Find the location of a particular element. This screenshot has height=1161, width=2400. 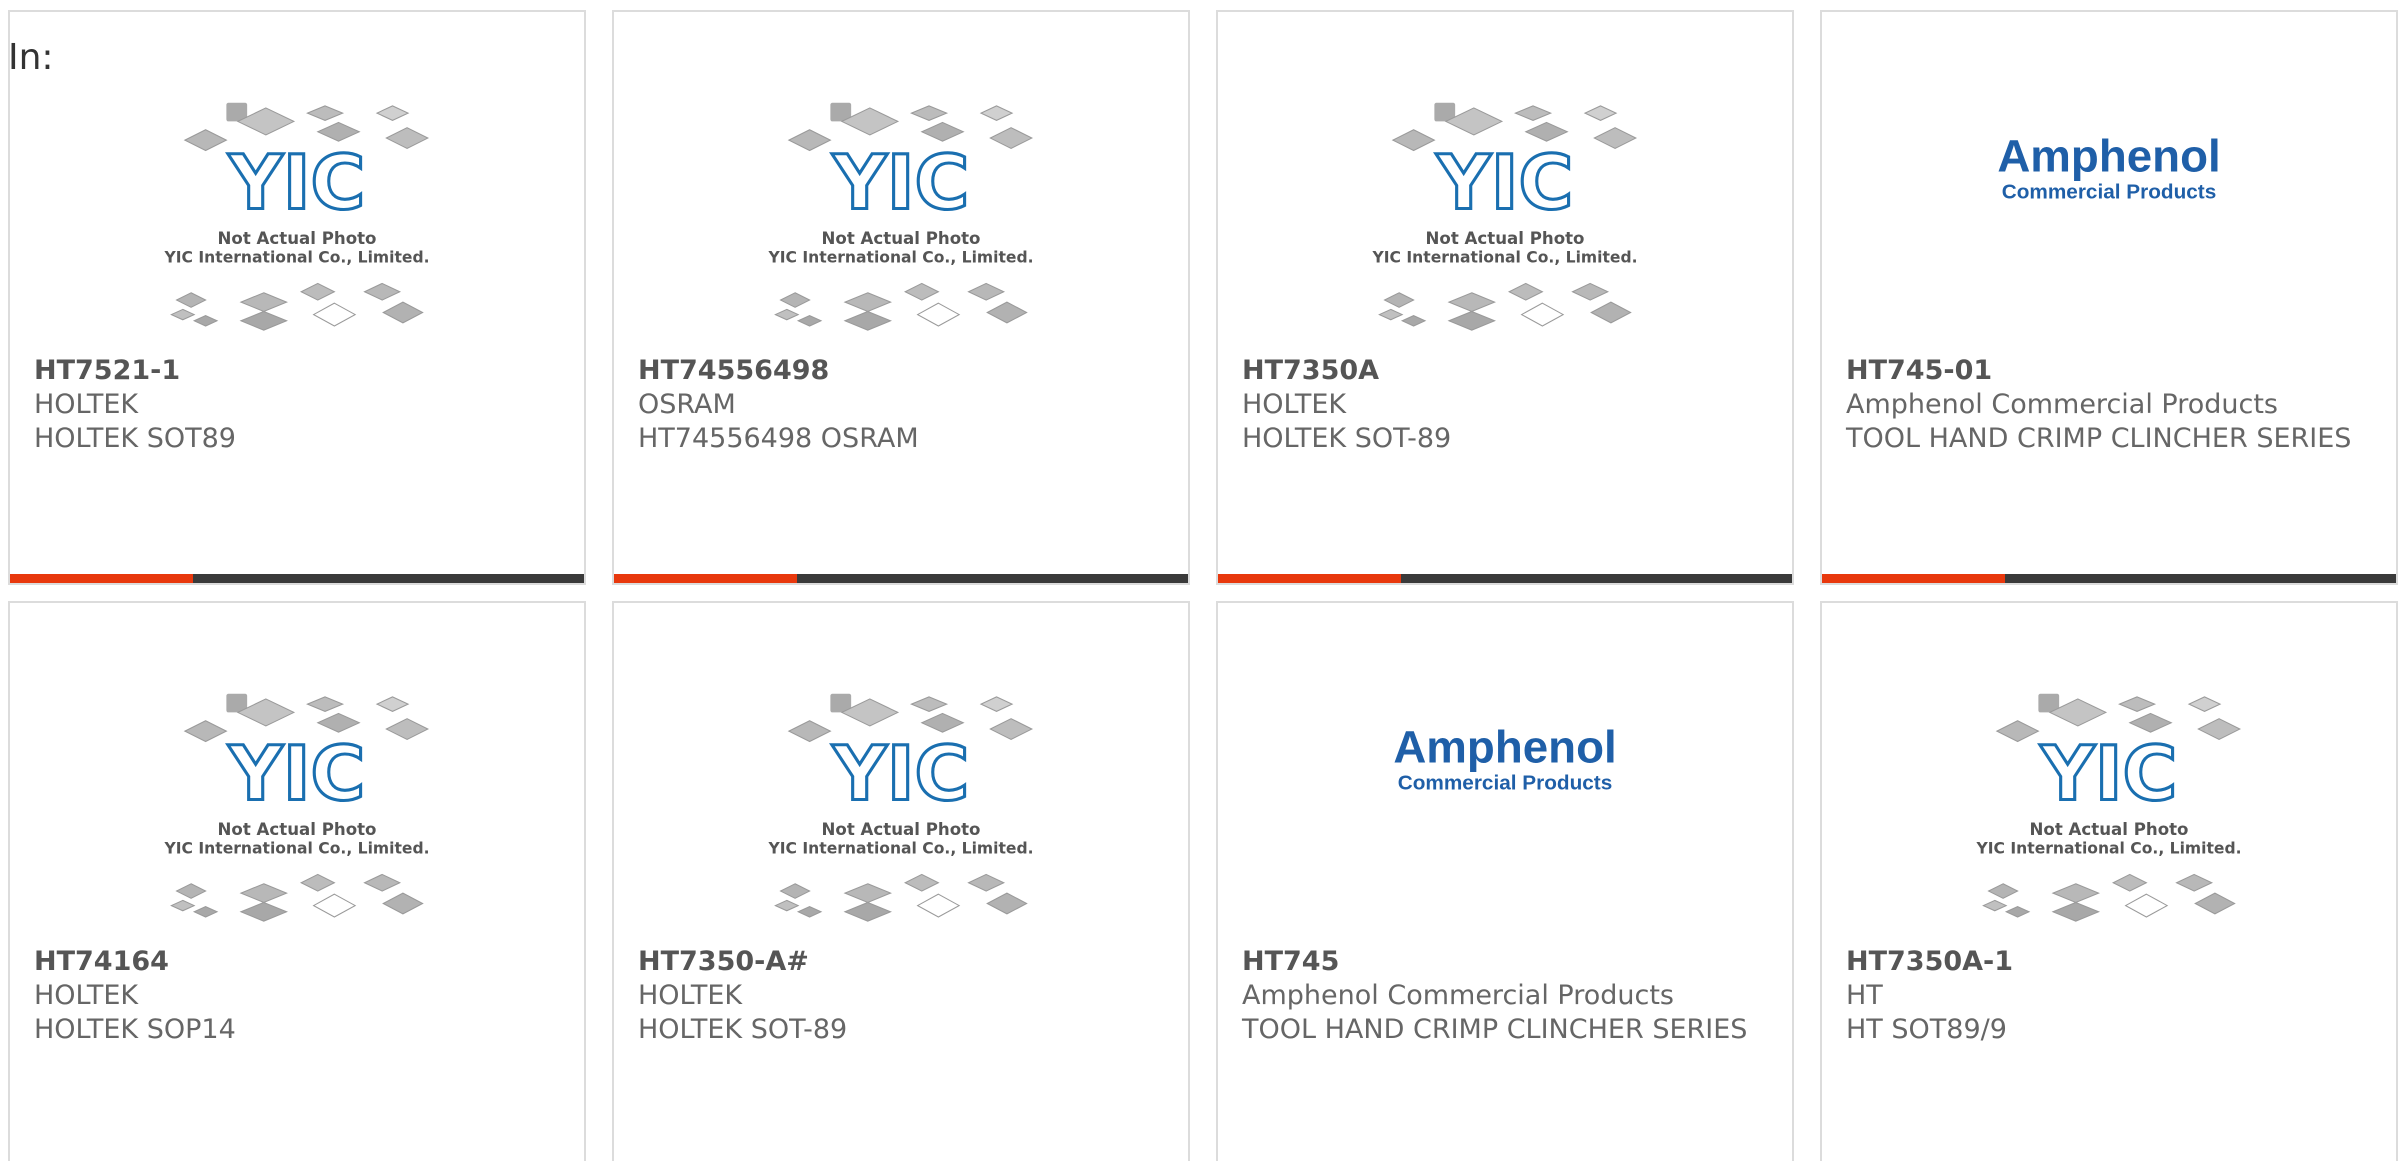

manufacturer: HT is located at coordinates (1864, 995).